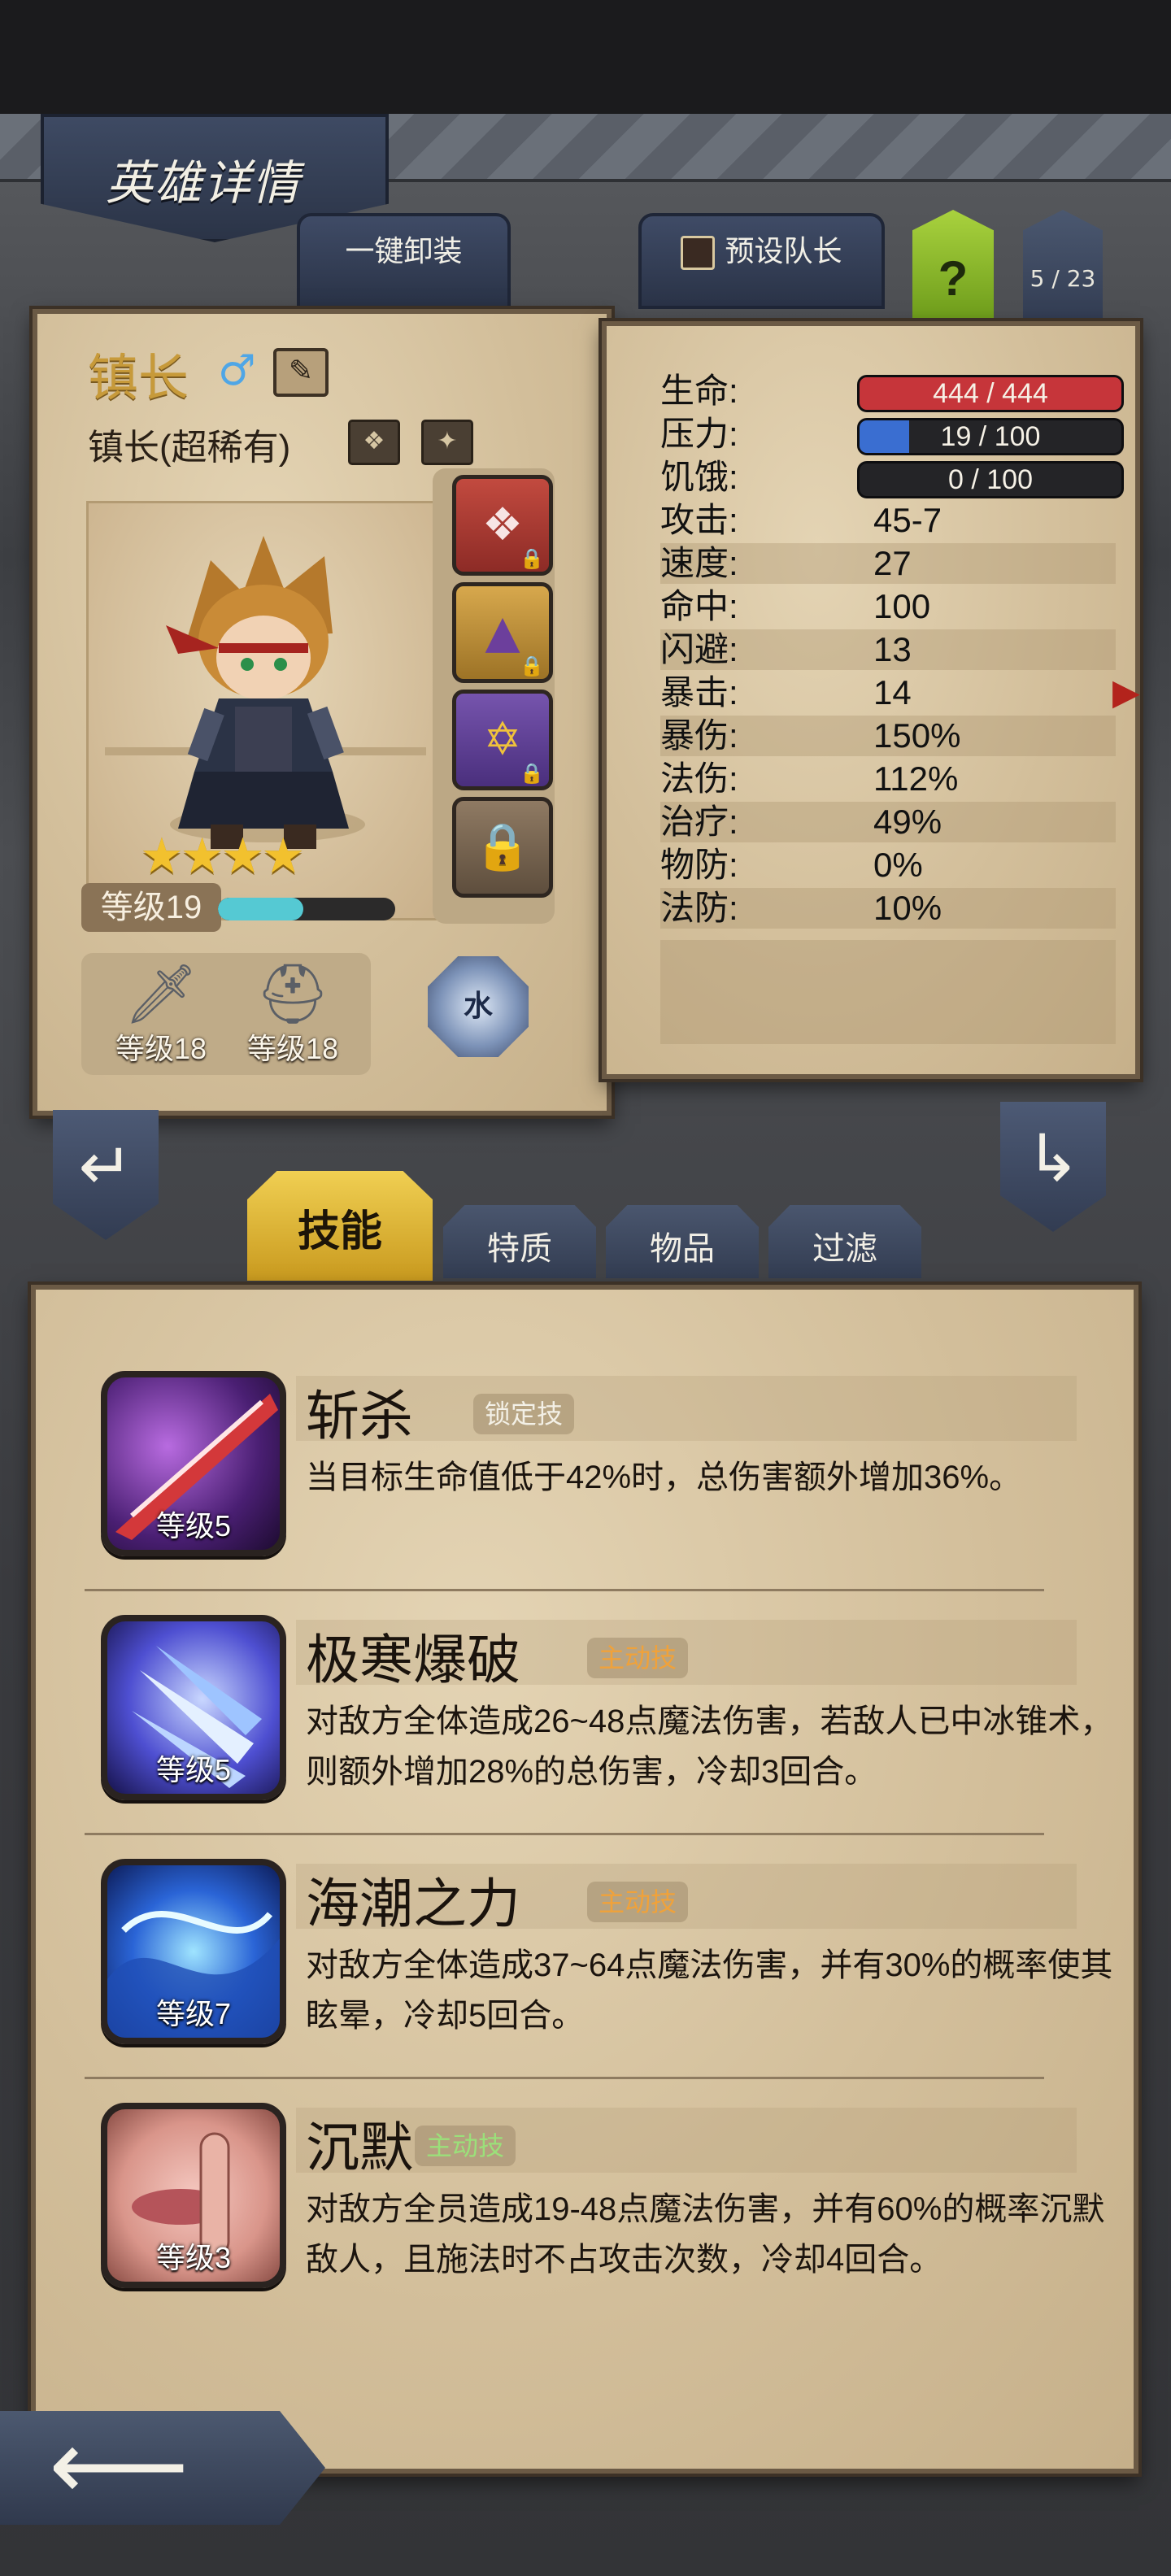 The width and height of the screenshot is (1171, 2576). What do you see at coordinates (524, 1414) in the screenshot?
I see `skill-tag: 锁定技` at bounding box center [524, 1414].